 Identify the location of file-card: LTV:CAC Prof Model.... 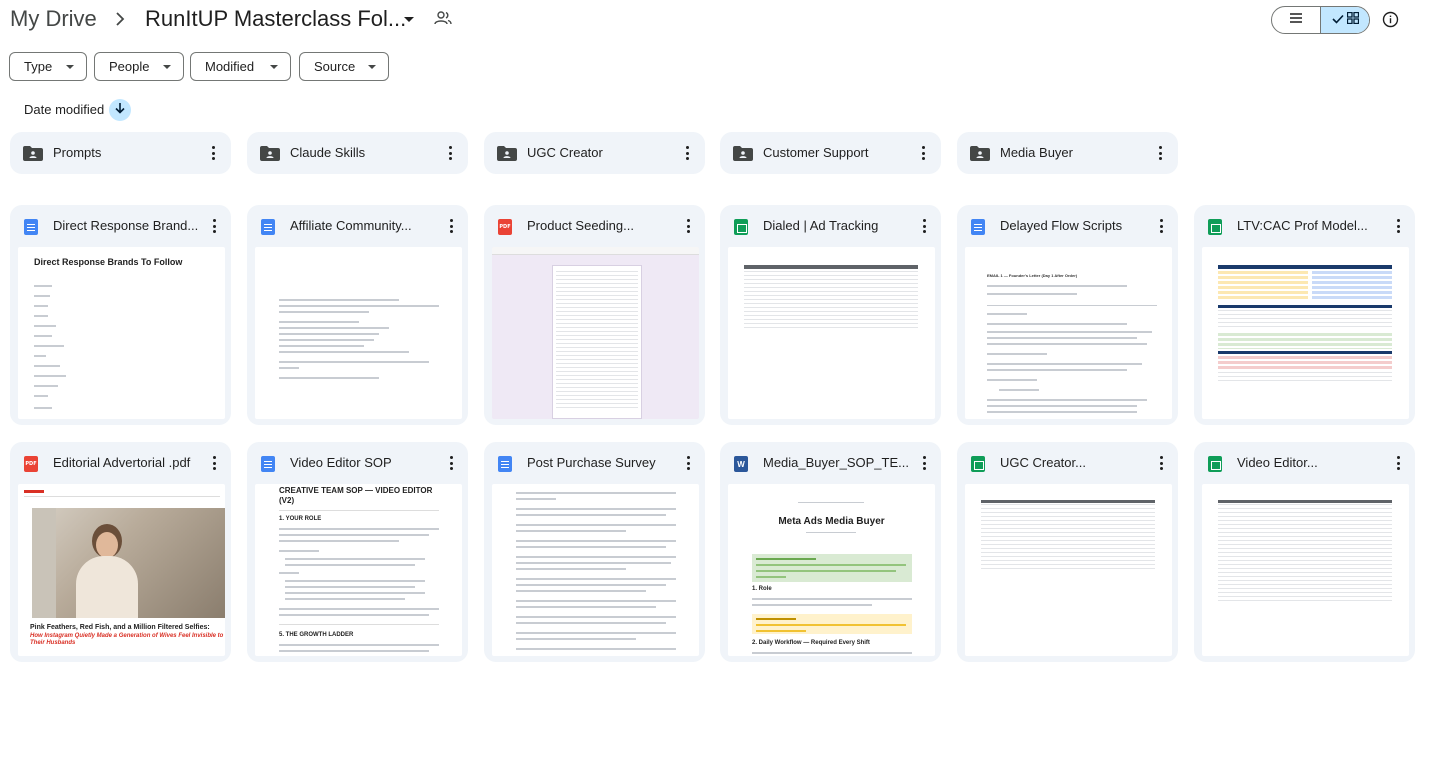
(1304, 315).